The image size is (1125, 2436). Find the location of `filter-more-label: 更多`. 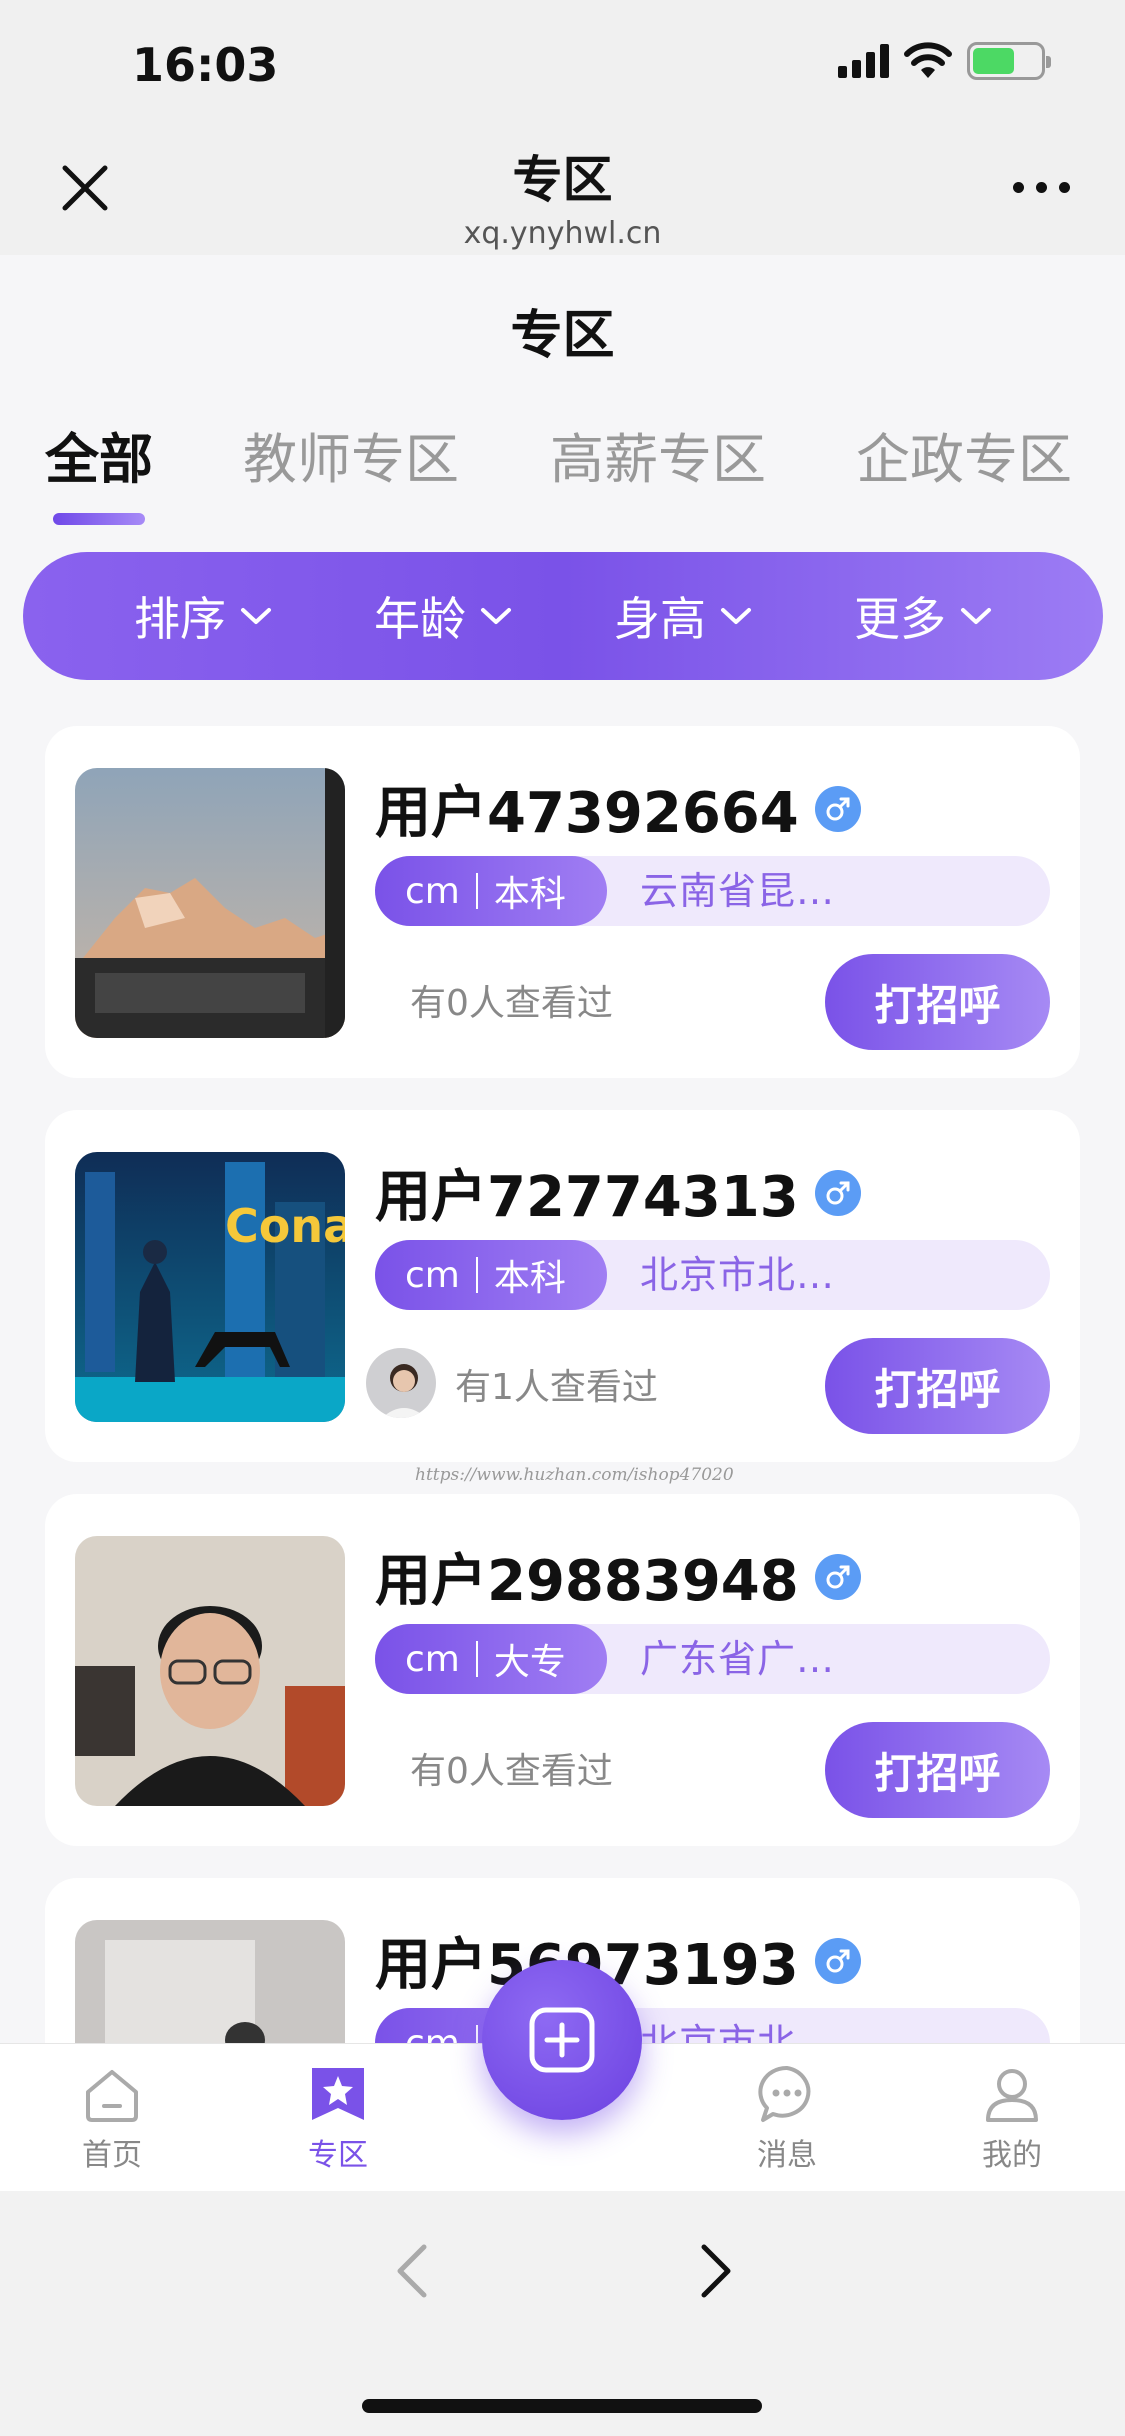

filter-more-label: 更多 is located at coordinates (900, 619).